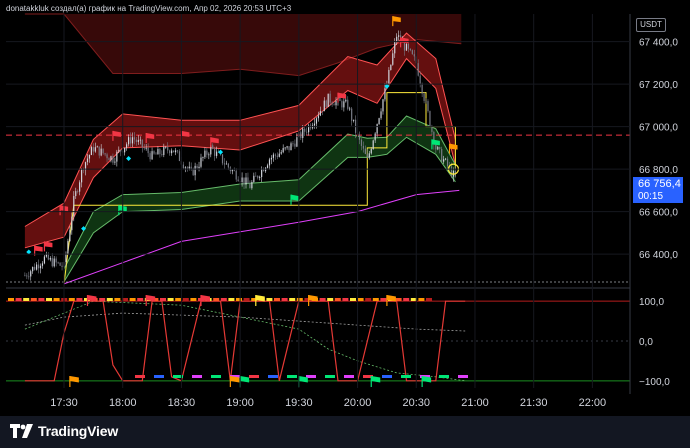 Image resolution: width=690 pixels, height=448 pixels. I want to click on currency-button: USDT, so click(651, 25).